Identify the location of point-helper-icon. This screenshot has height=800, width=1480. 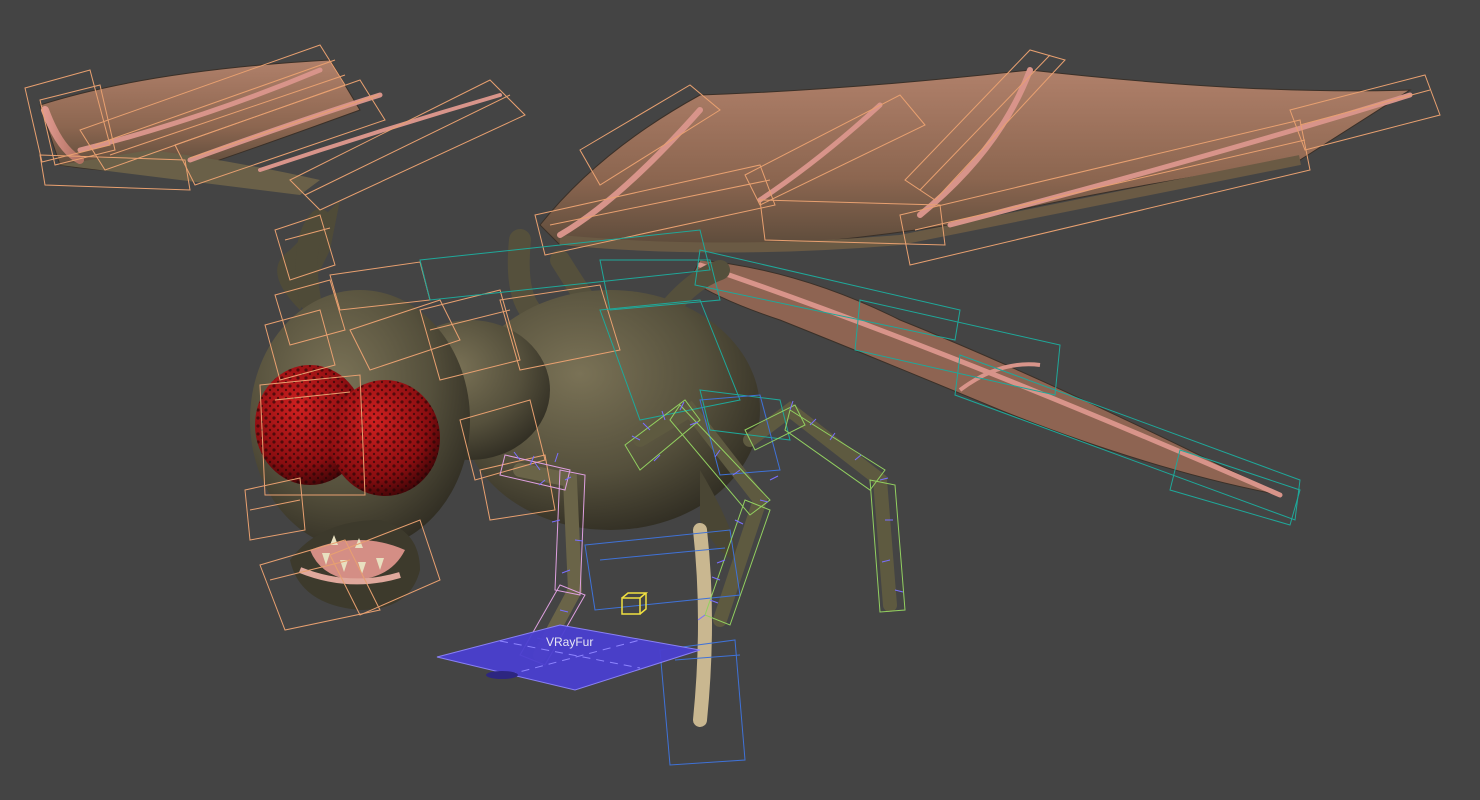
(635, 603).